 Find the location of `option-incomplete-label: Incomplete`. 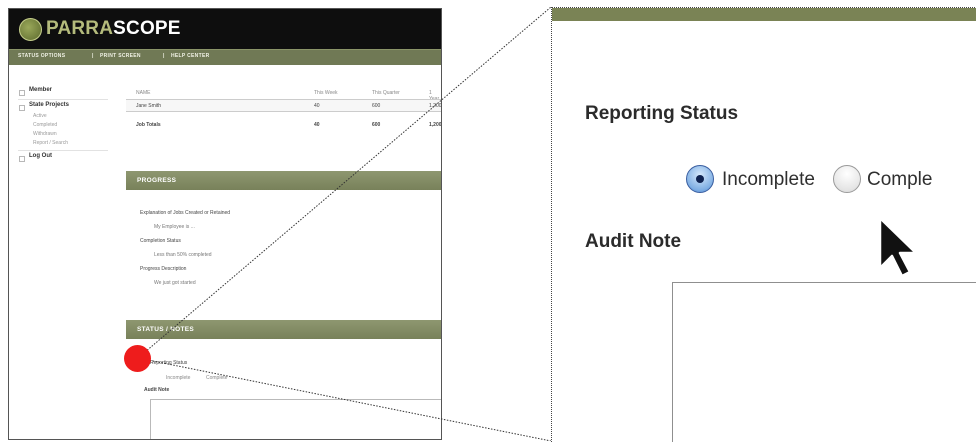

option-incomplete-label: Incomplete is located at coordinates (768, 180).